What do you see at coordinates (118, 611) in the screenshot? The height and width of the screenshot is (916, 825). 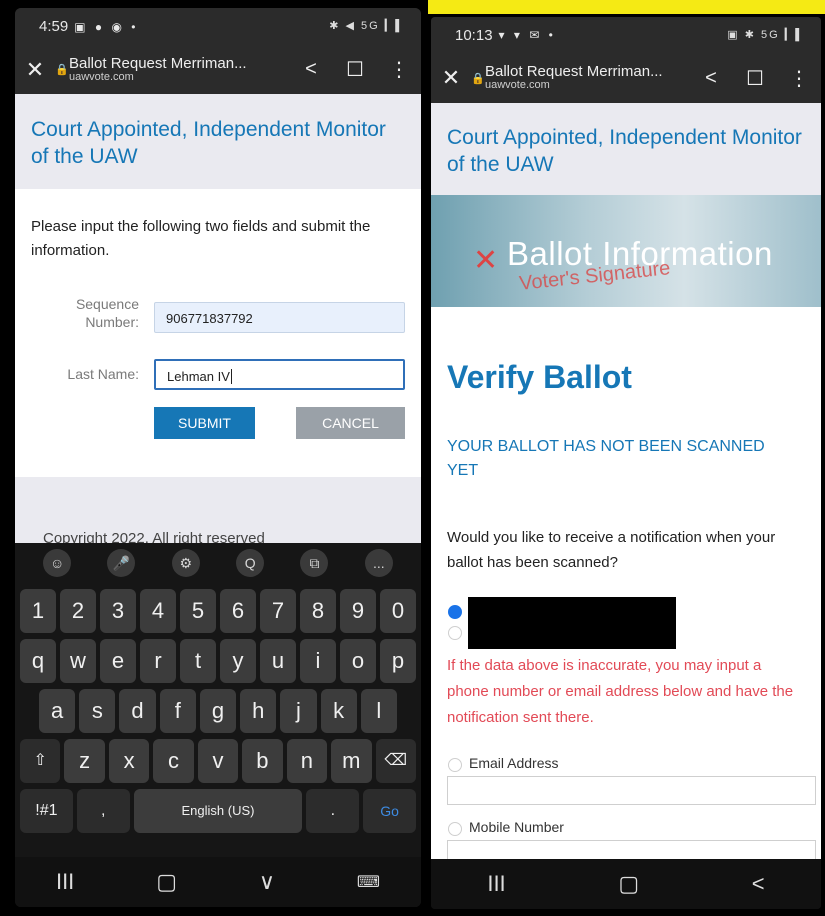 I see `key-3: 3` at bounding box center [118, 611].